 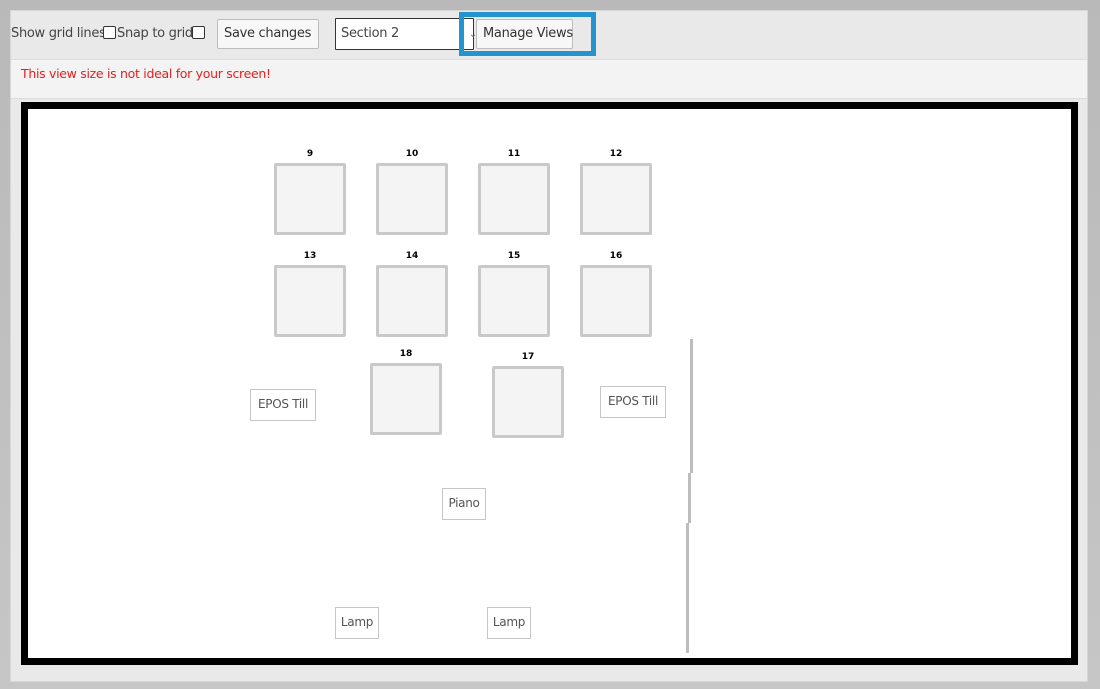 What do you see at coordinates (514, 256) in the screenshot?
I see `table-label: 15` at bounding box center [514, 256].